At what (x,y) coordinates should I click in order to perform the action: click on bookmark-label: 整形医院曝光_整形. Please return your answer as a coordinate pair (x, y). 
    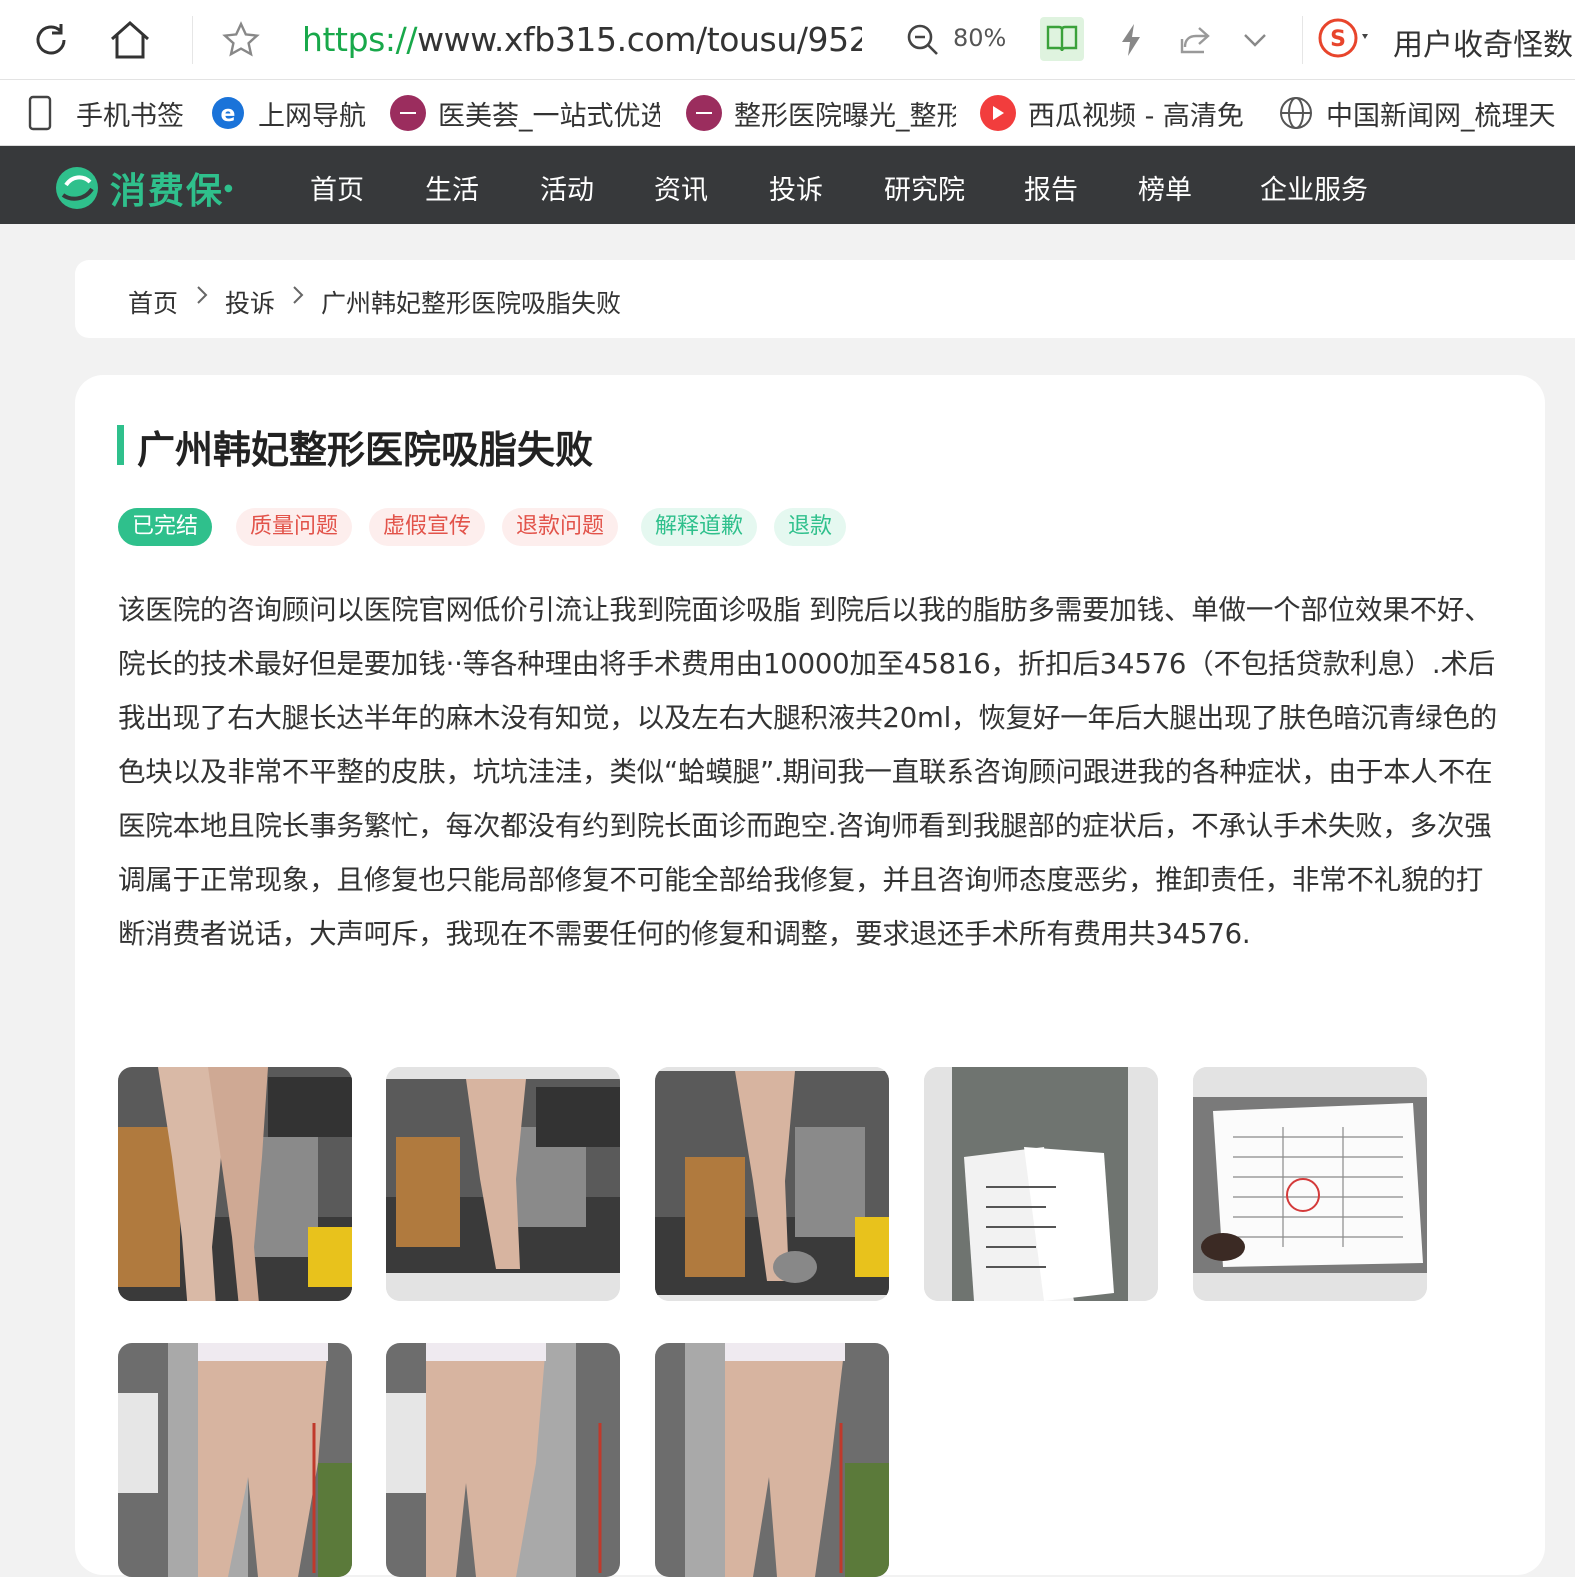
    Looking at the image, I should click on (845, 116).